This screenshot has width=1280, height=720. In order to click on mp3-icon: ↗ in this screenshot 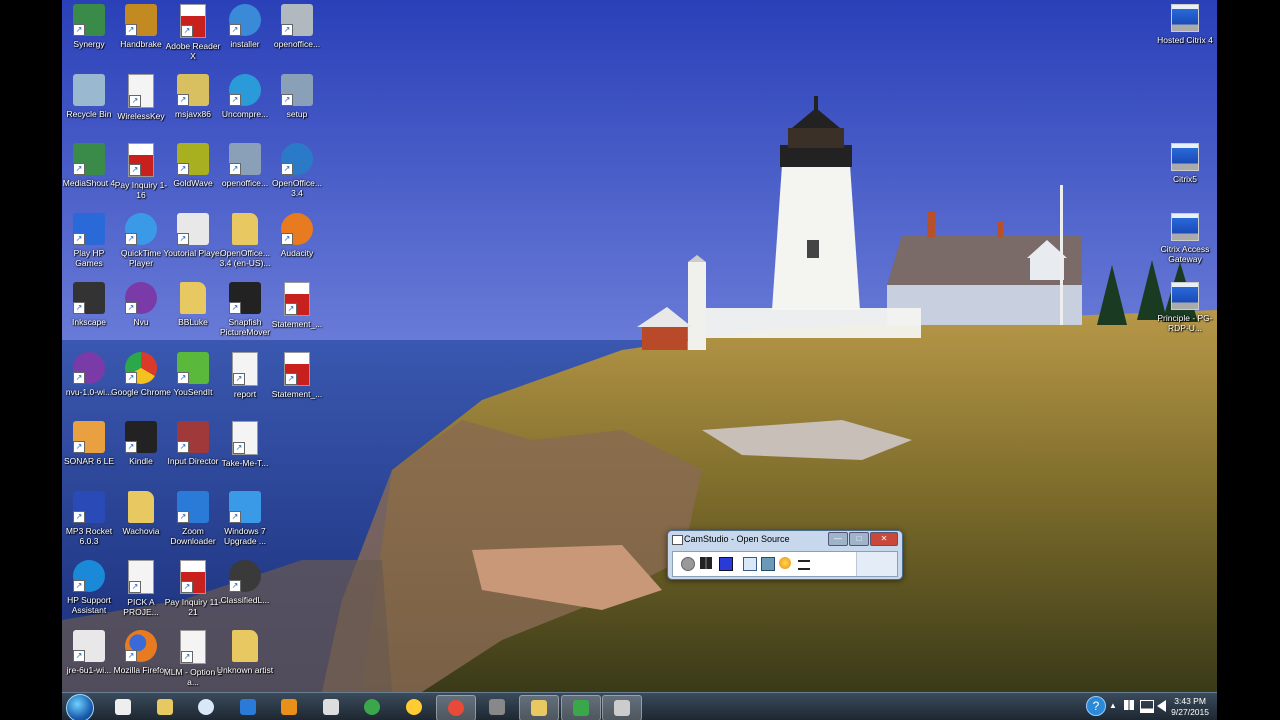, I will do `click(193, 646)`.